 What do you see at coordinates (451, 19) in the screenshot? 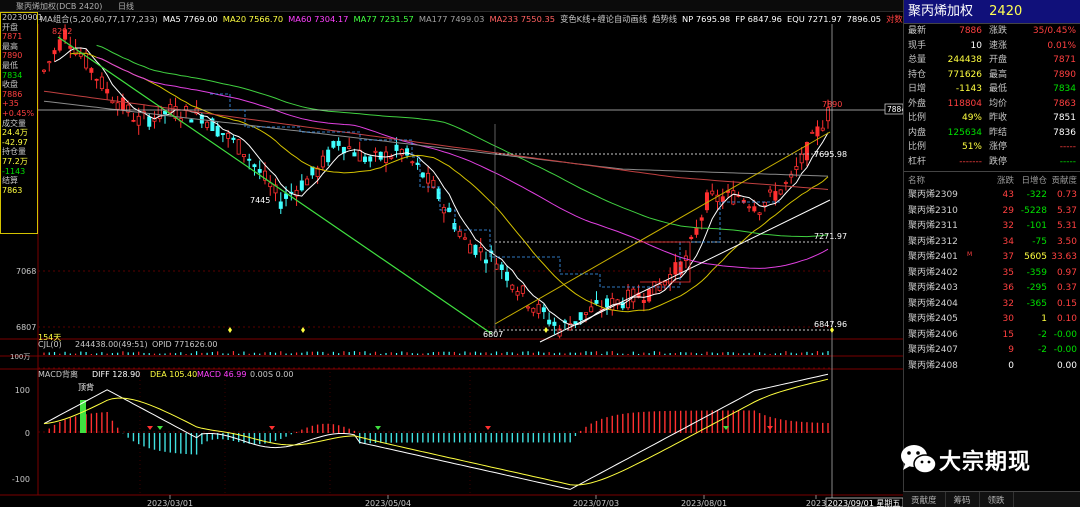
I see `ma-item: MA177 7499.03` at bounding box center [451, 19].